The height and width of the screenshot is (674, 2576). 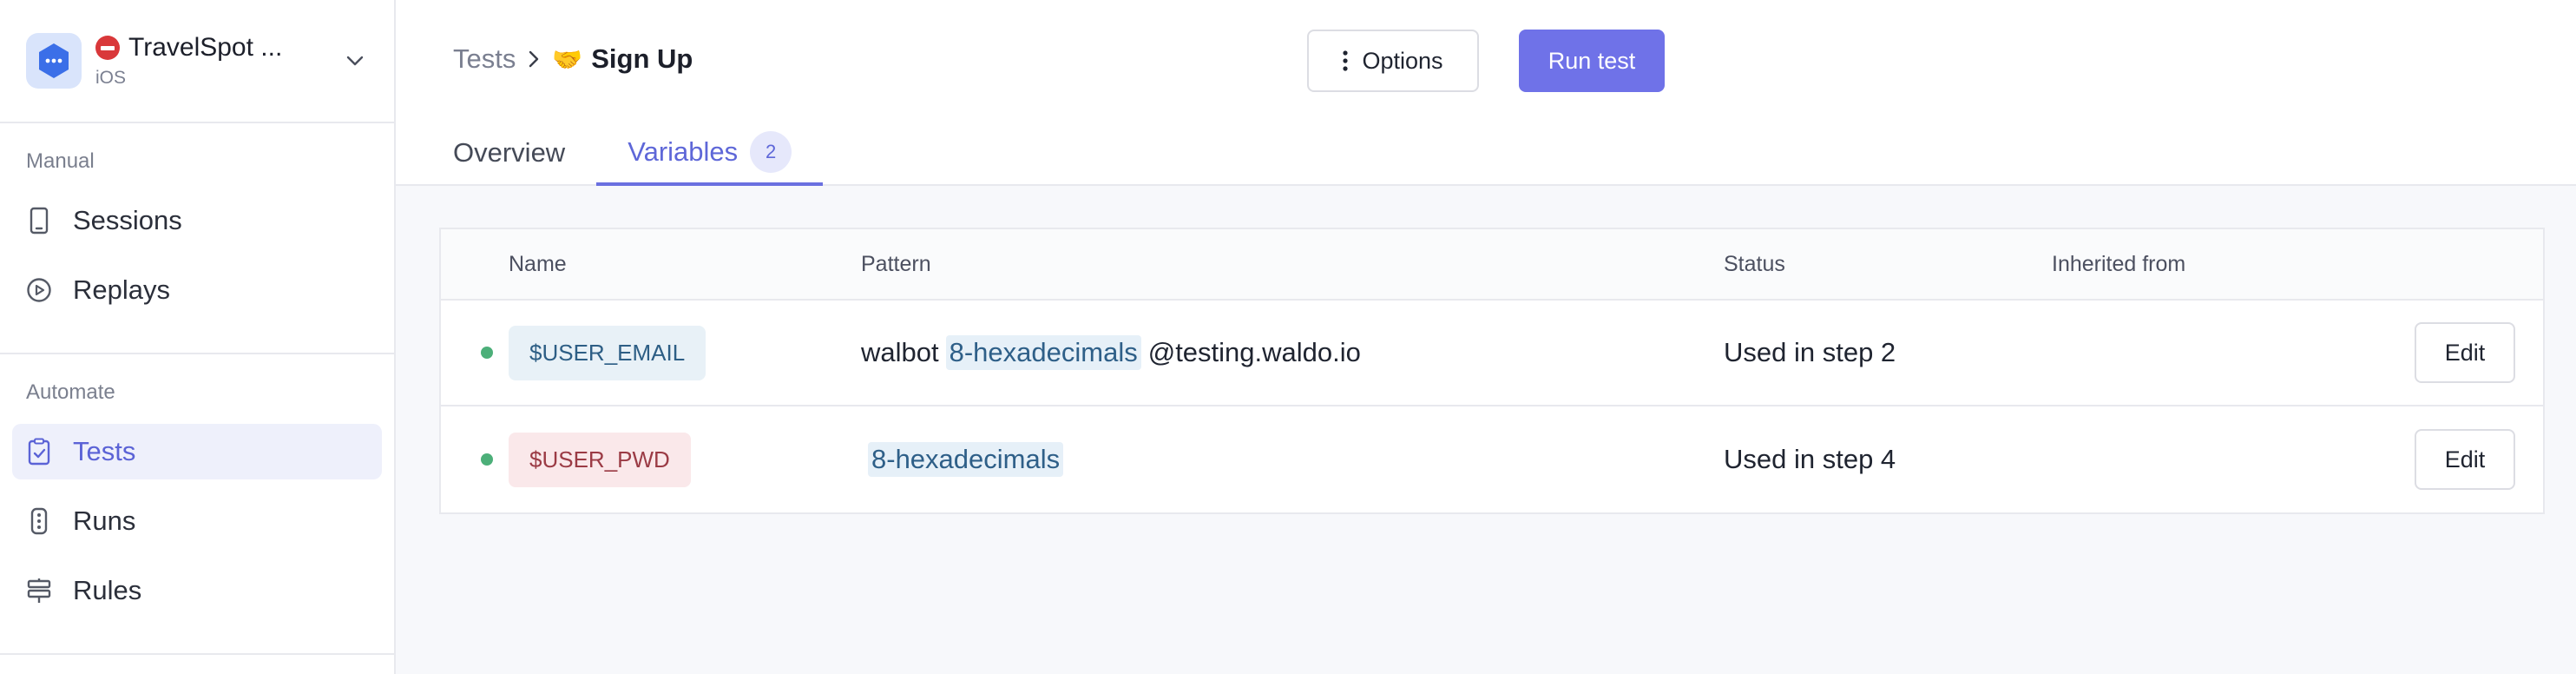 What do you see at coordinates (683, 151) in the screenshot?
I see `tab-label: Variables` at bounding box center [683, 151].